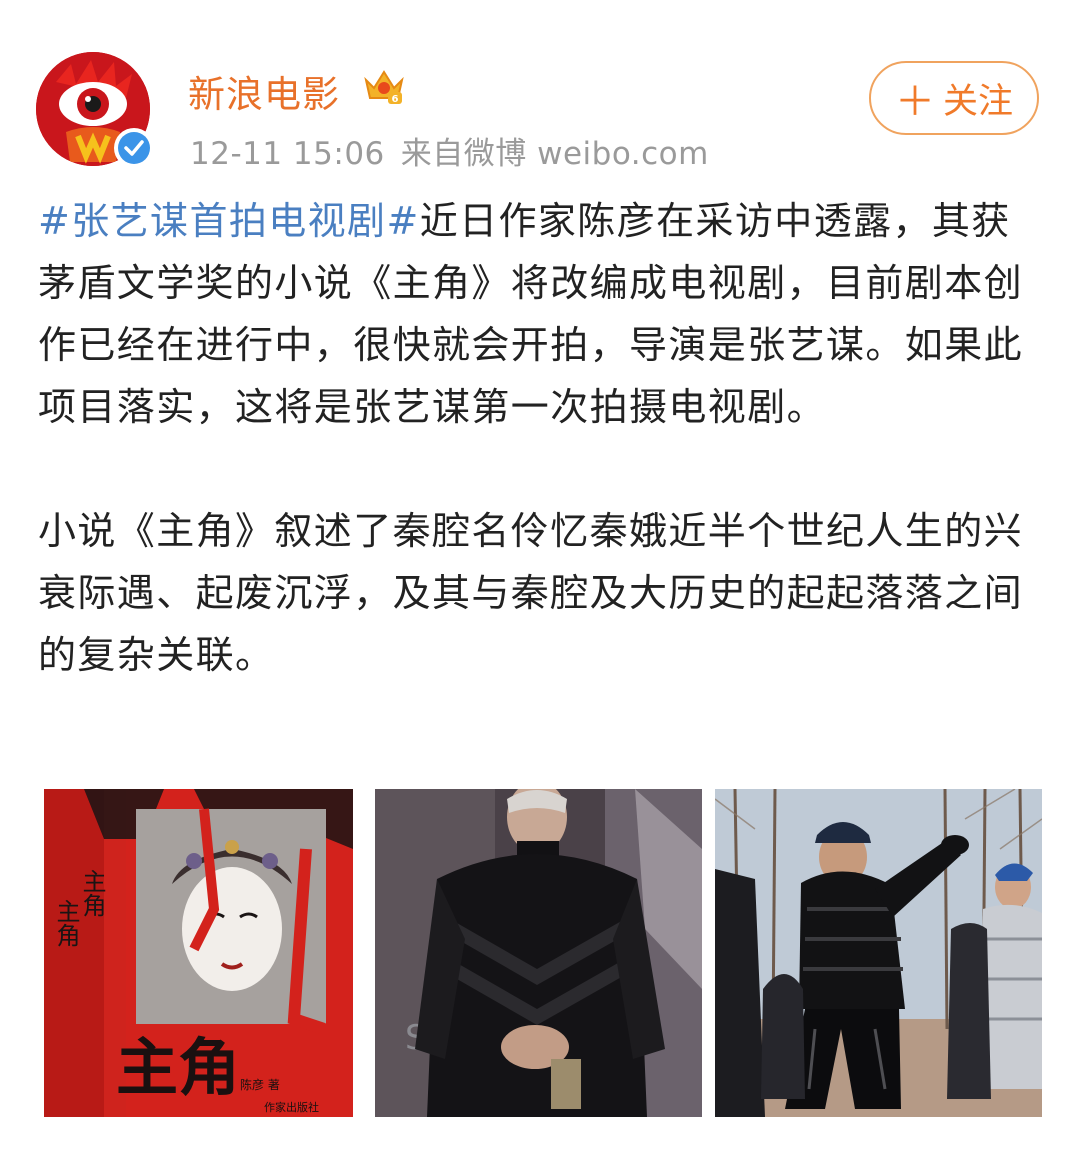 This screenshot has width=1079, height=1165. What do you see at coordinates (977, 101) in the screenshot?
I see `follow-label: 关注` at bounding box center [977, 101].